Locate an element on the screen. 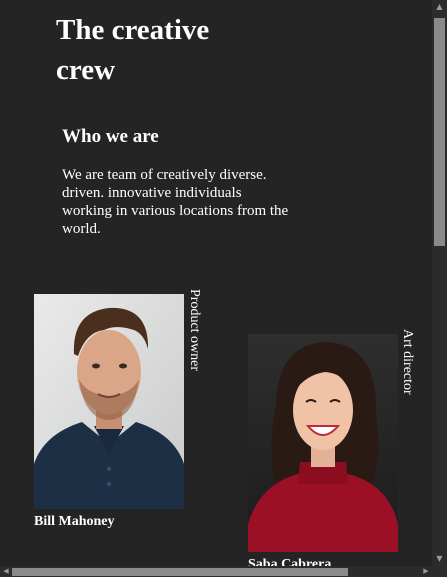 The width and height of the screenshot is (447, 577). scroll-down-arrow-icon: ▼ is located at coordinates (439, 559).